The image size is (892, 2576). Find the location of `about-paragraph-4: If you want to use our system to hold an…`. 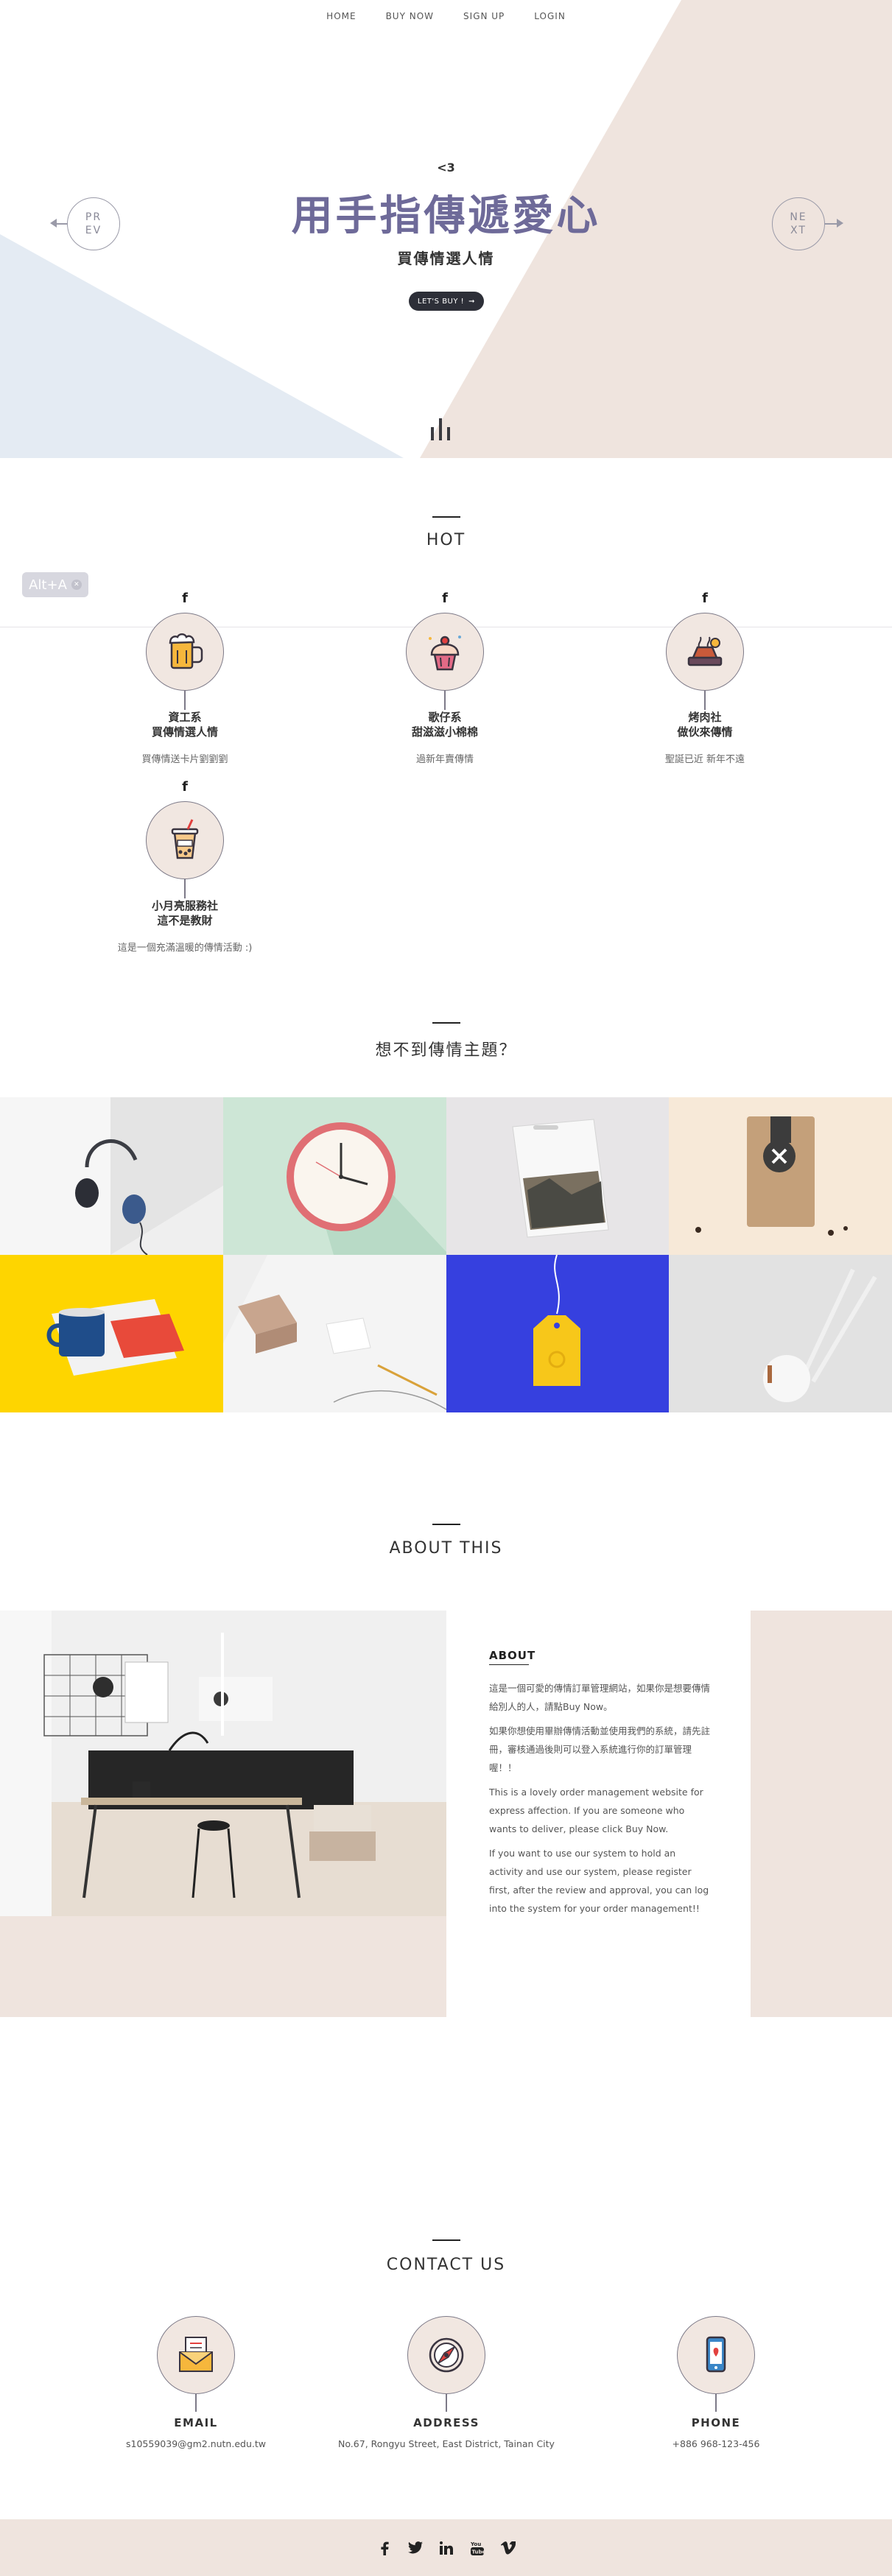

about-paragraph-4: If you want to use our system to hold an… is located at coordinates (599, 1881).